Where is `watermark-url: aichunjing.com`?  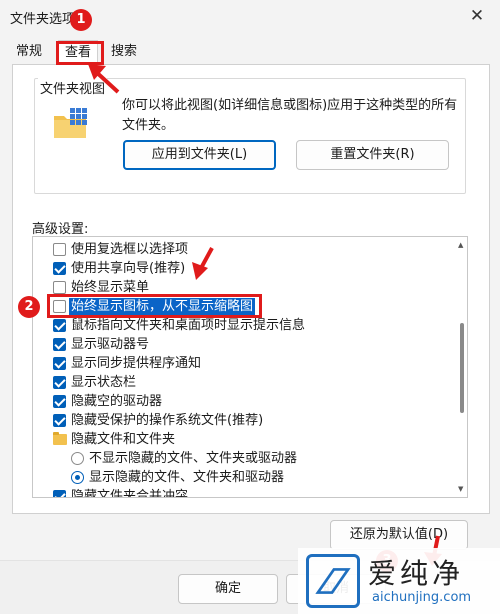 watermark-url: aichunjing.com is located at coordinates (422, 597).